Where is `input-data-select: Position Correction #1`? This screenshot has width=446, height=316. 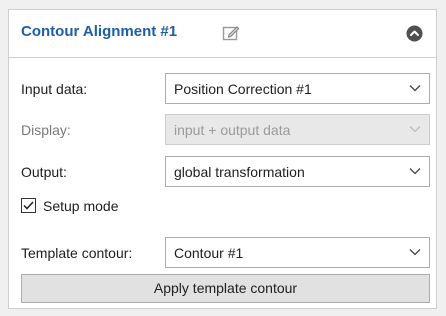 input-data-select: Position Correction #1 is located at coordinates (297, 88).